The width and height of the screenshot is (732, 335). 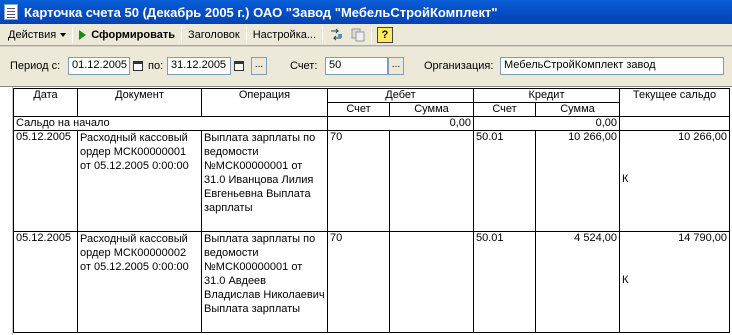 What do you see at coordinates (674, 282) in the screenshot?
I see `row-balance: 14 790,00 К` at bounding box center [674, 282].